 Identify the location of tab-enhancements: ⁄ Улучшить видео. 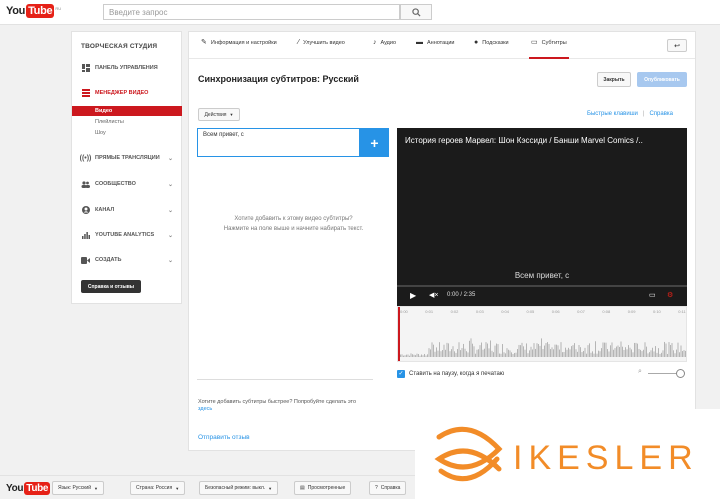
(321, 49).